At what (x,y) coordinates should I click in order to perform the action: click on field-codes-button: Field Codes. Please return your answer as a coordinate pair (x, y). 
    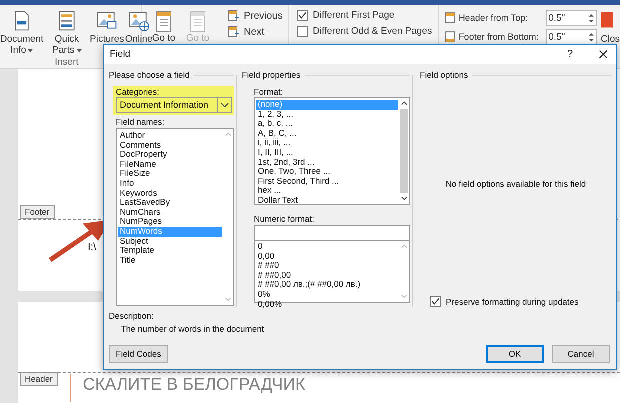
    Looking at the image, I should click on (138, 354).